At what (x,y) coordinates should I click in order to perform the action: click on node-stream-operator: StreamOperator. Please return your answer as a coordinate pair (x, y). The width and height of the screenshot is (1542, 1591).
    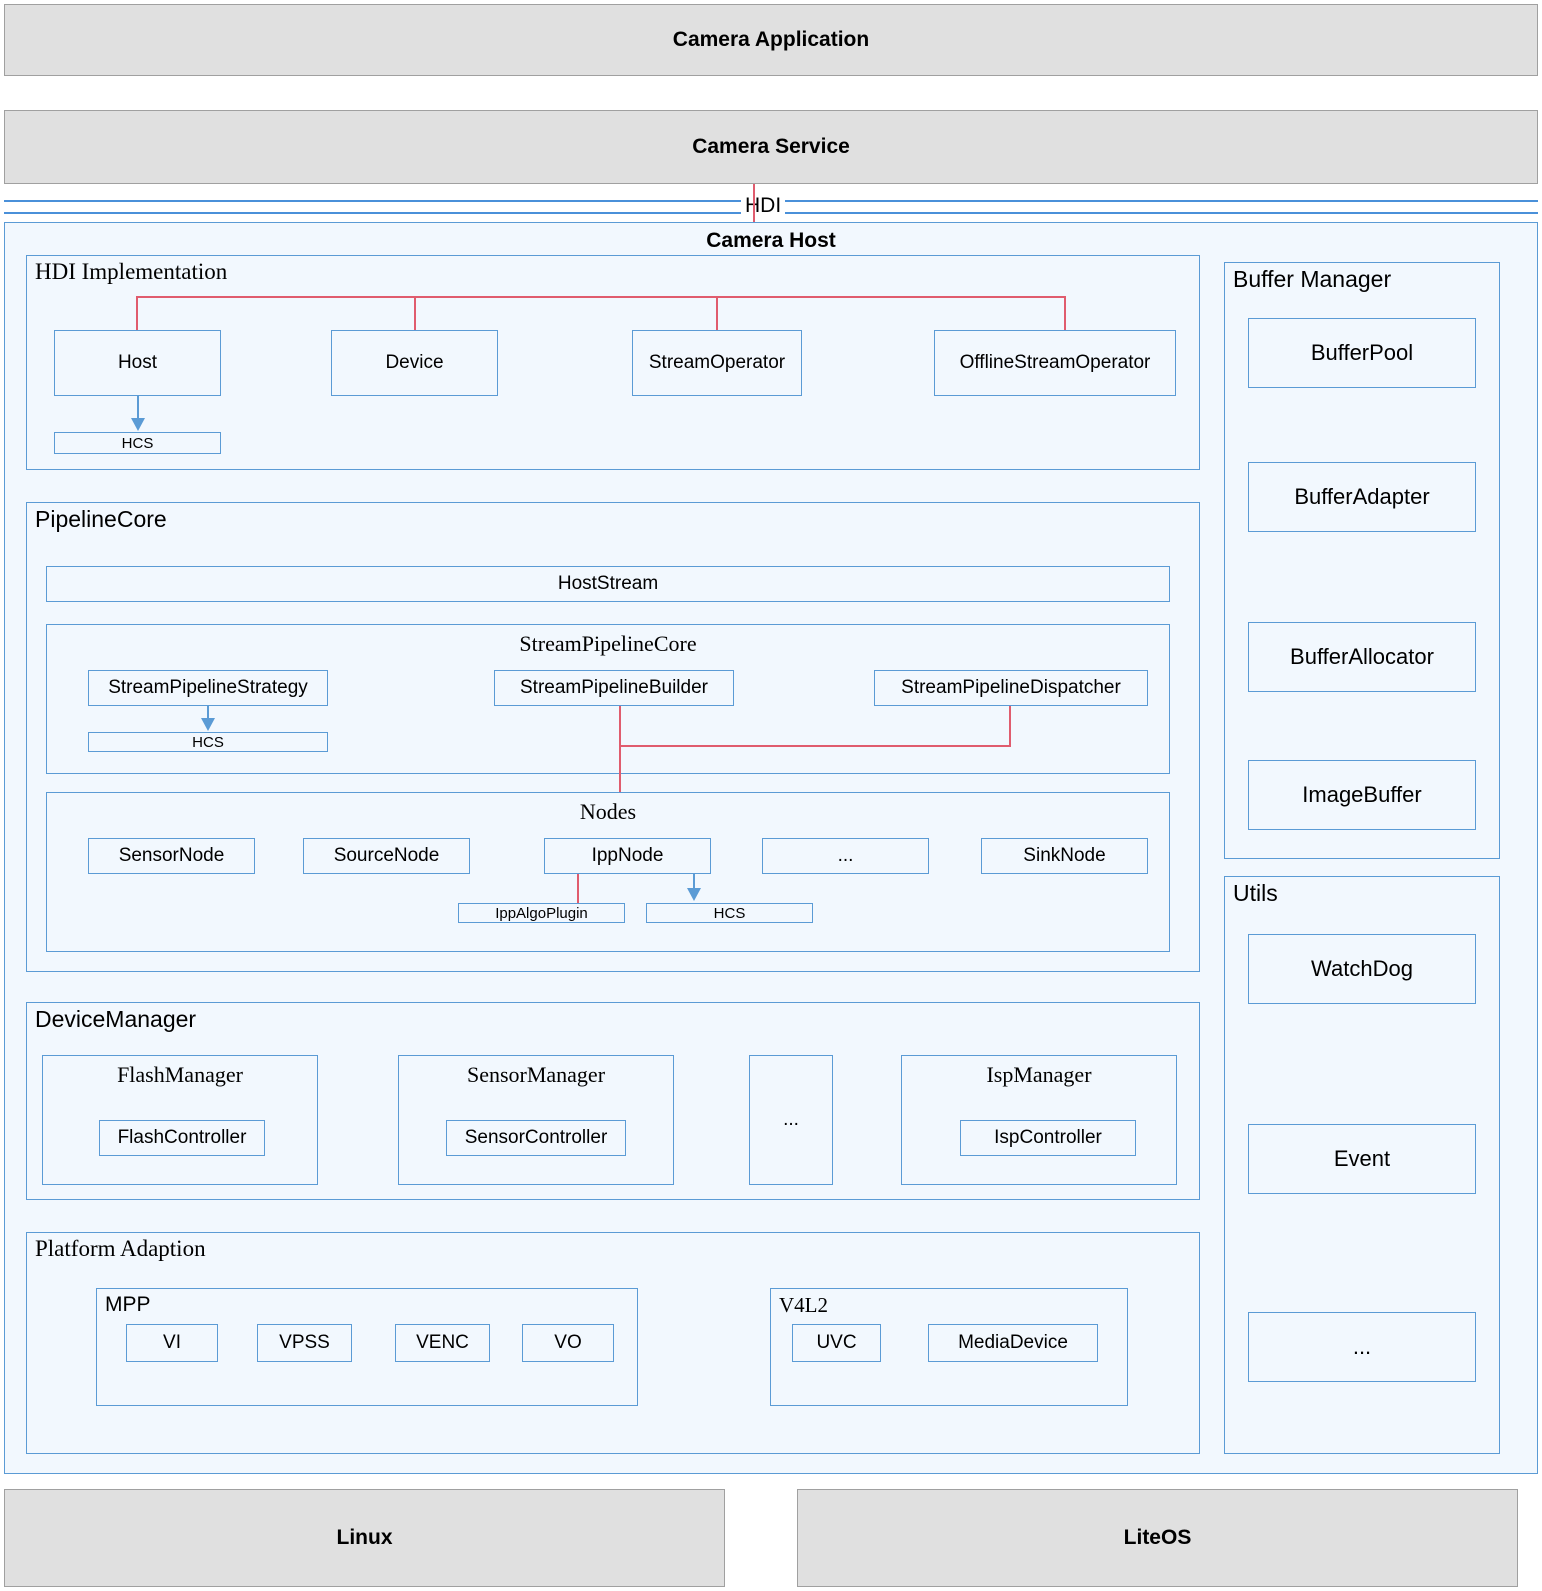
    Looking at the image, I should click on (717, 363).